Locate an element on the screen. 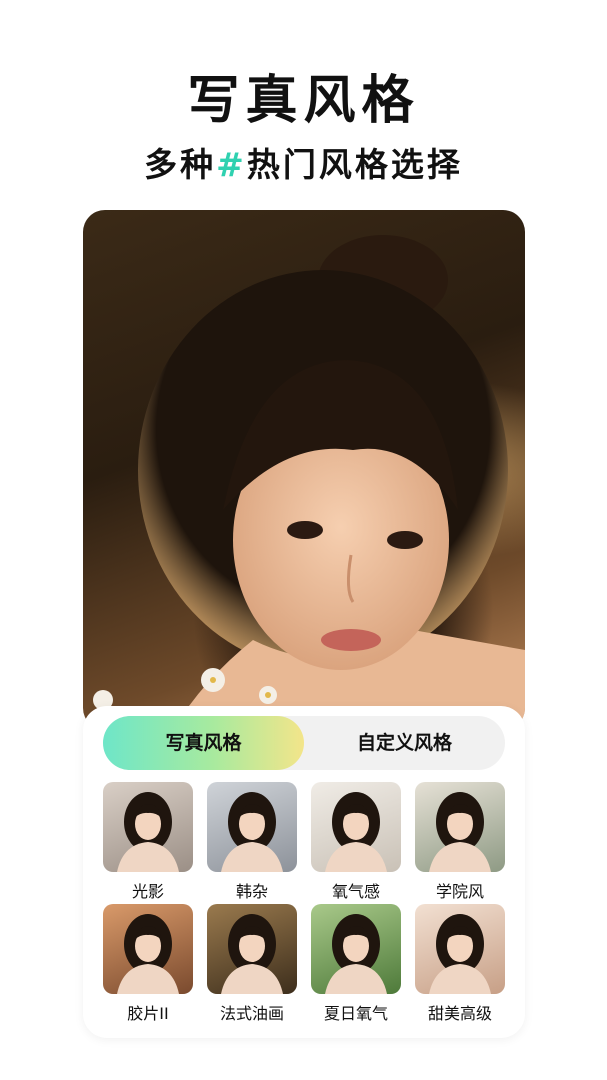  style-card-xiariyangqi: 夏日氧气 is located at coordinates (356, 964).